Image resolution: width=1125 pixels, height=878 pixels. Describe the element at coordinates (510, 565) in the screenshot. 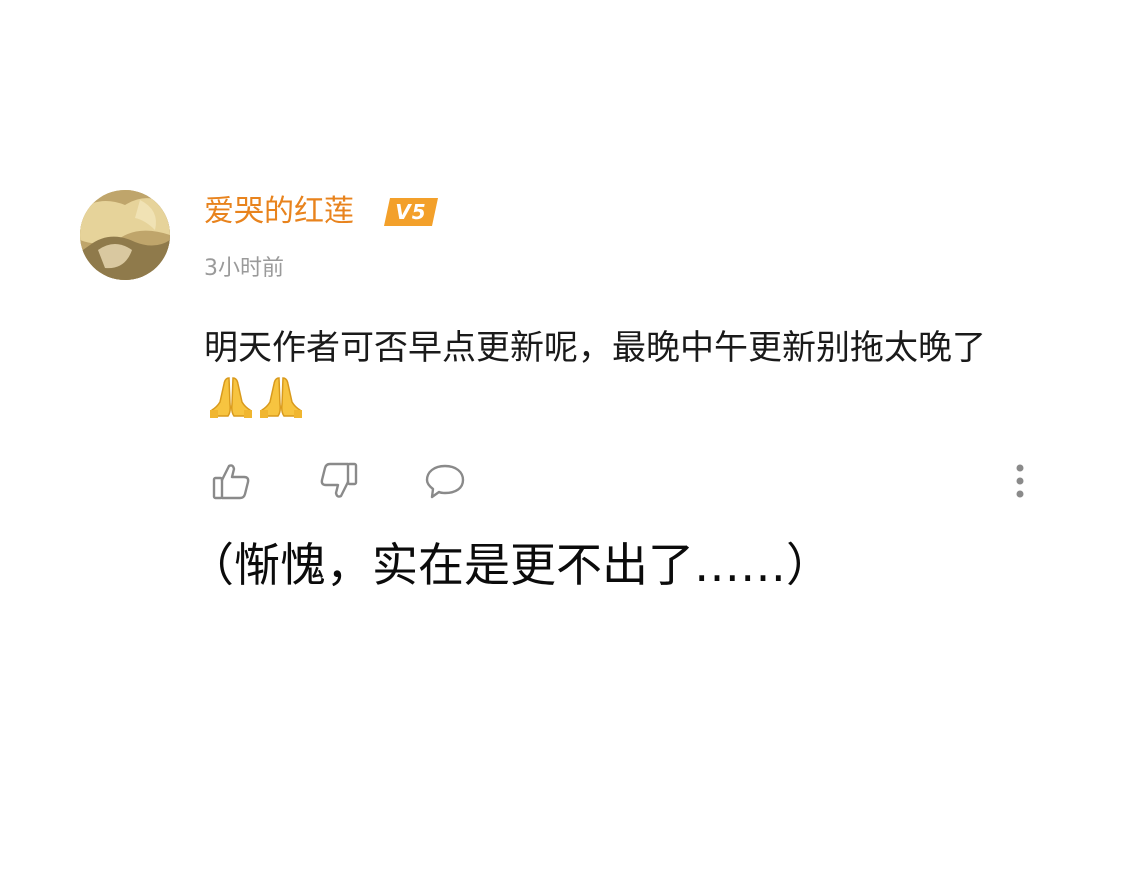

I see `caption-text: （惭愧，实在是更不出了……）` at that location.